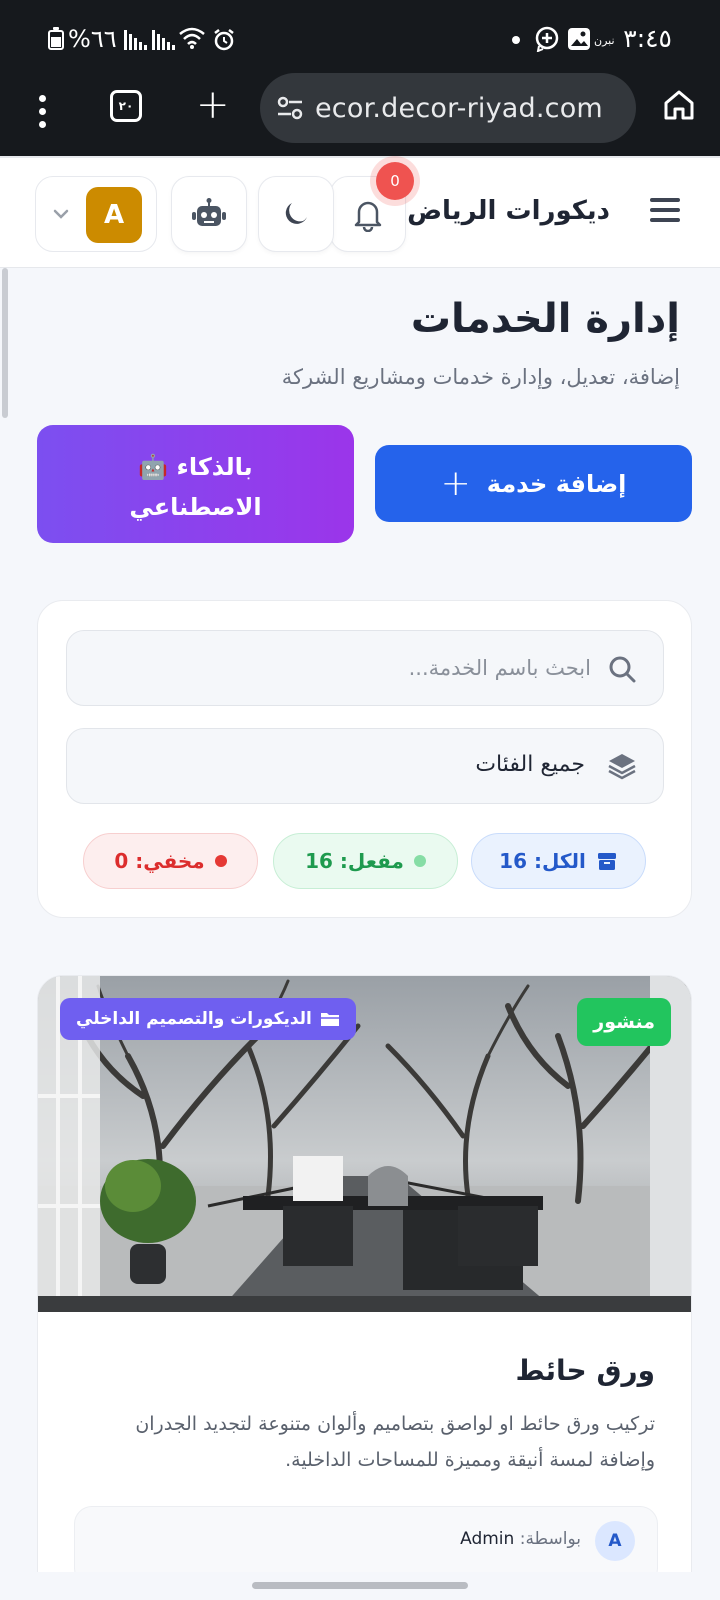 This screenshot has width=720, height=1600. What do you see at coordinates (61, 214) in the screenshot?
I see `chevron-down-icon` at bounding box center [61, 214].